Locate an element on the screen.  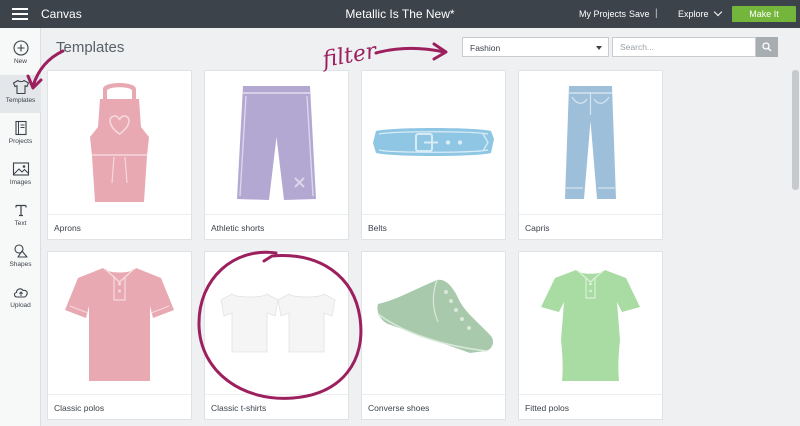
explore-menu: Explore is located at coordinates (700, 13).